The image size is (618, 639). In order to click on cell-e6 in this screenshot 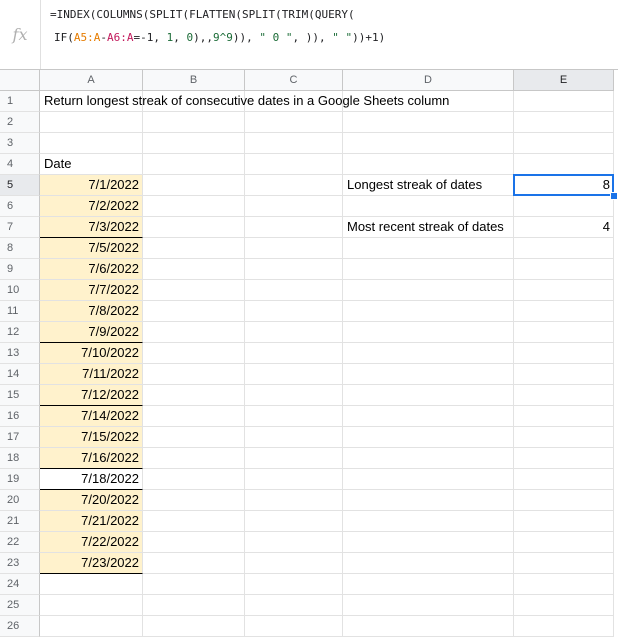, I will do `click(564, 206)`.